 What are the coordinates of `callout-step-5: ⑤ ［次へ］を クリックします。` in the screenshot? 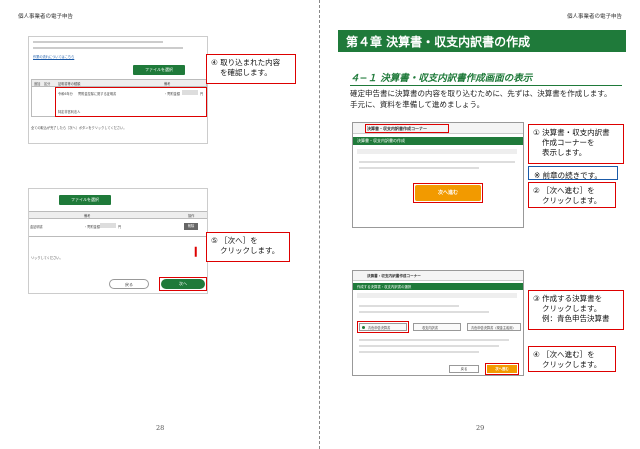 It's located at (248, 247).